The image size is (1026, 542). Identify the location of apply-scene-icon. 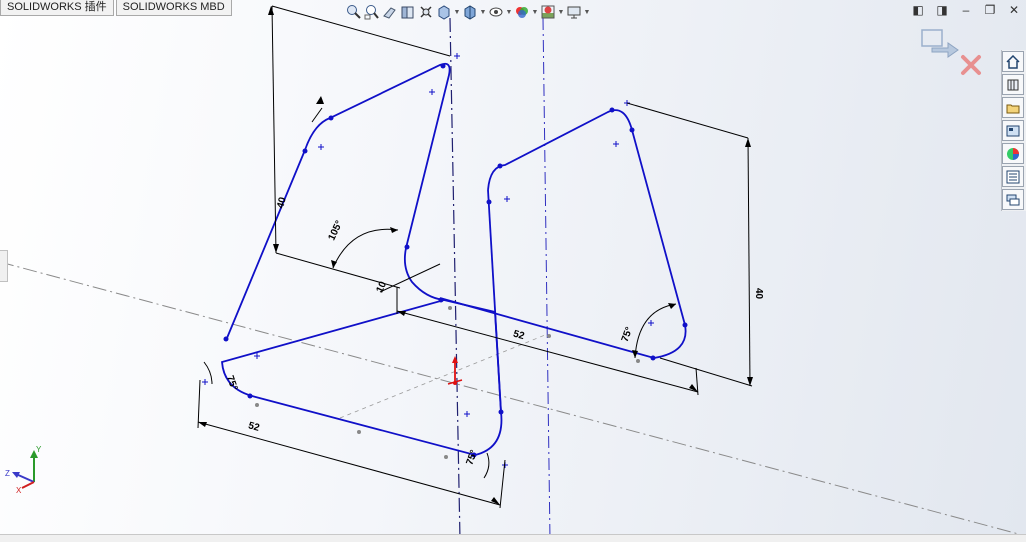
(548, 12).